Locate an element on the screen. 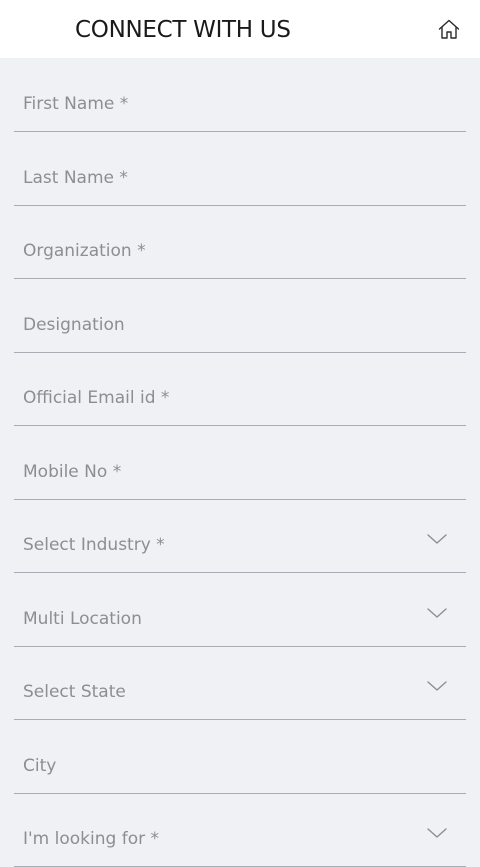 The height and width of the screenshot is (867, 480). app-header: CONNECT WITH US is located at coordinates (240, 29).